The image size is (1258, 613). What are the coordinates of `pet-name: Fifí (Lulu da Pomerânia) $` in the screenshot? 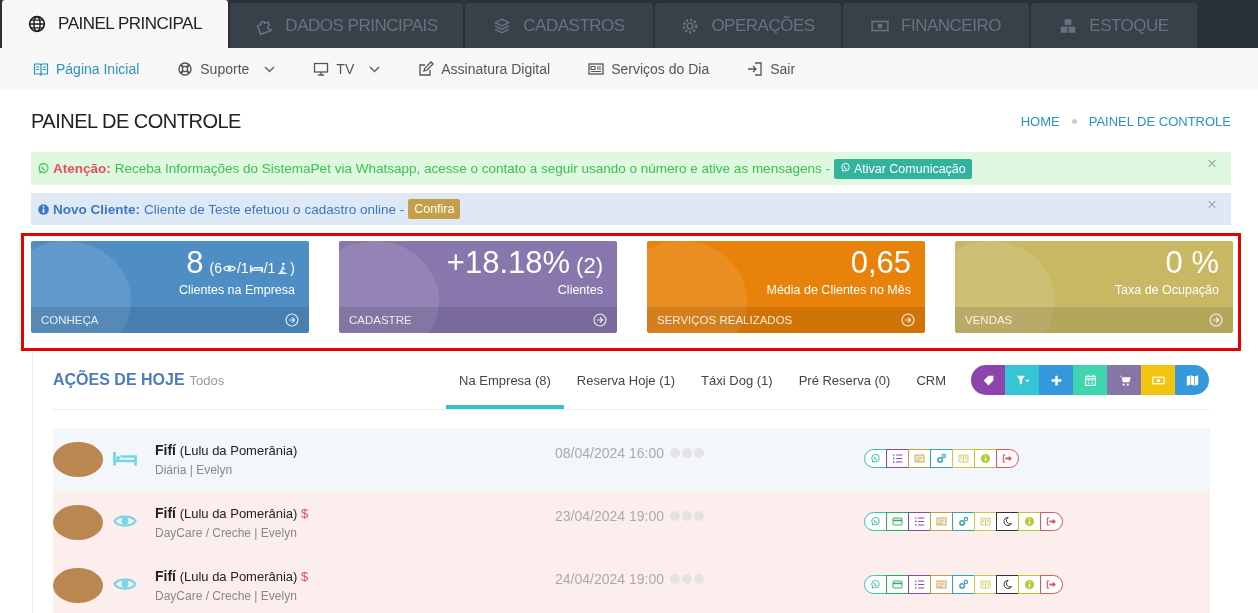 It's located at (232, 576).